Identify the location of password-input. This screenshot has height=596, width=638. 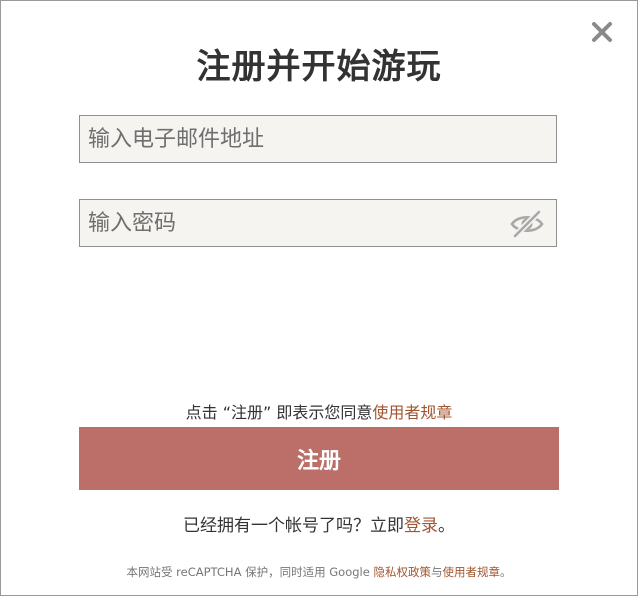
(318, 223).